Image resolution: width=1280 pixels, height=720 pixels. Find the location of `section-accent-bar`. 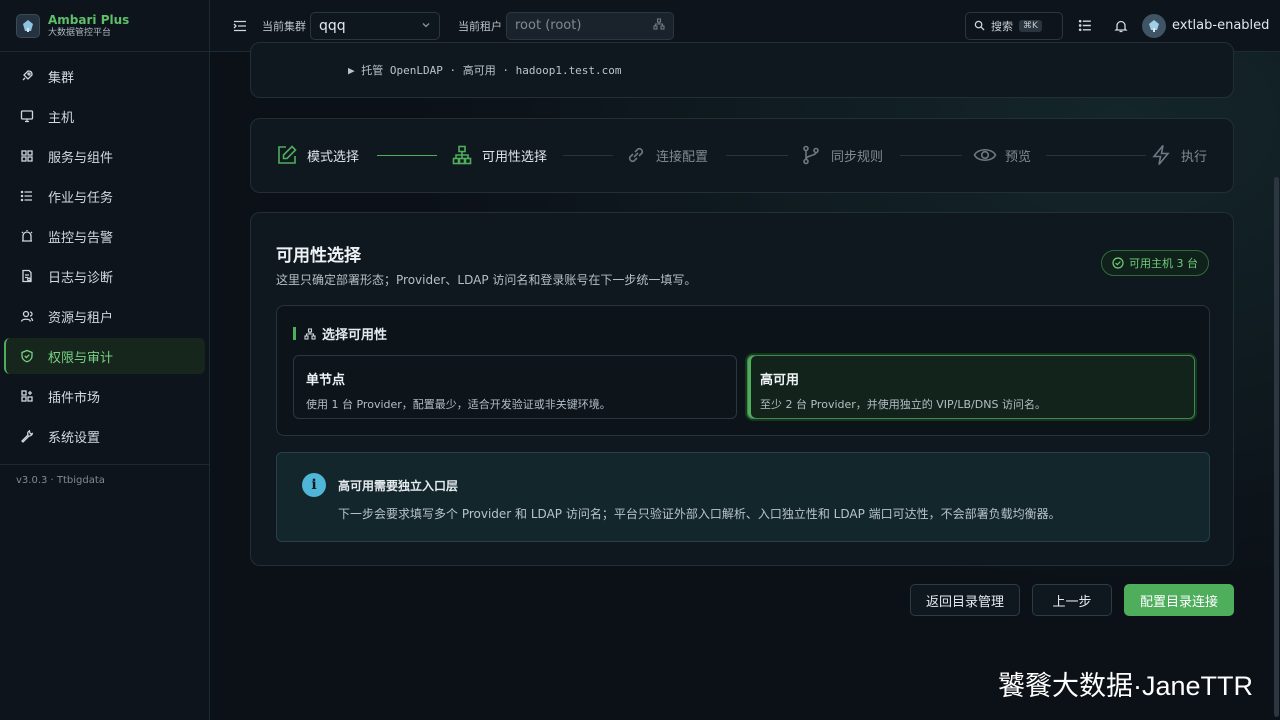

section-accent-bar is located at coordinates (294, 333).